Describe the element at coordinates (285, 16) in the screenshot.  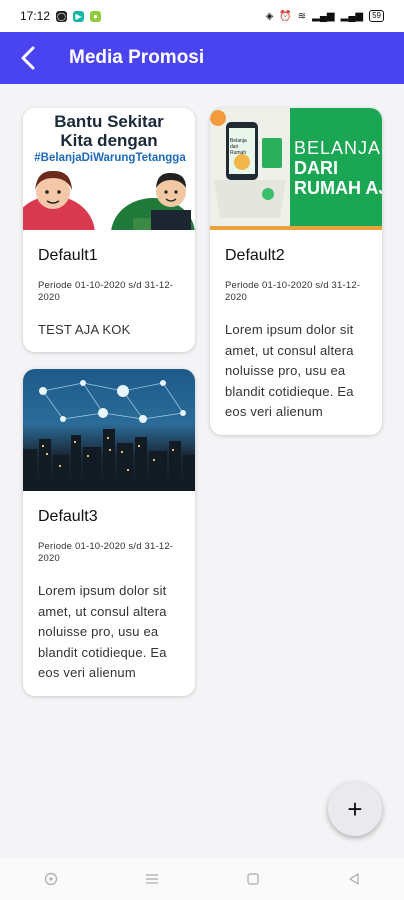
I see `alarm-icon: ⏰` at that location.